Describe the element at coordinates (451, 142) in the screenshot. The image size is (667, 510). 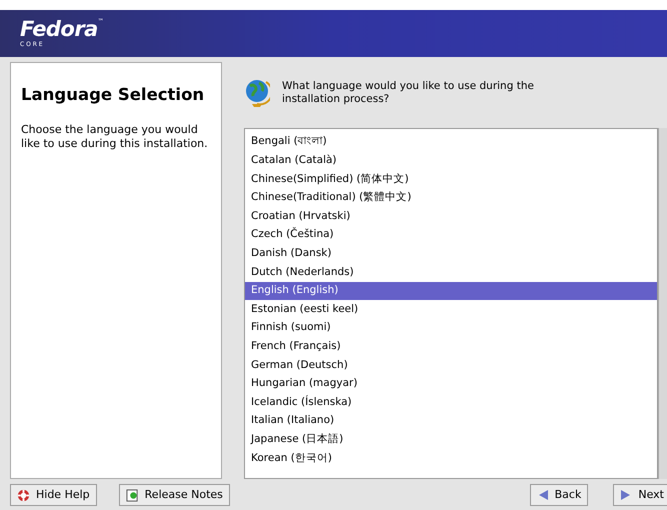
I see `language-item: Bengali (বাংলা)` at that location.